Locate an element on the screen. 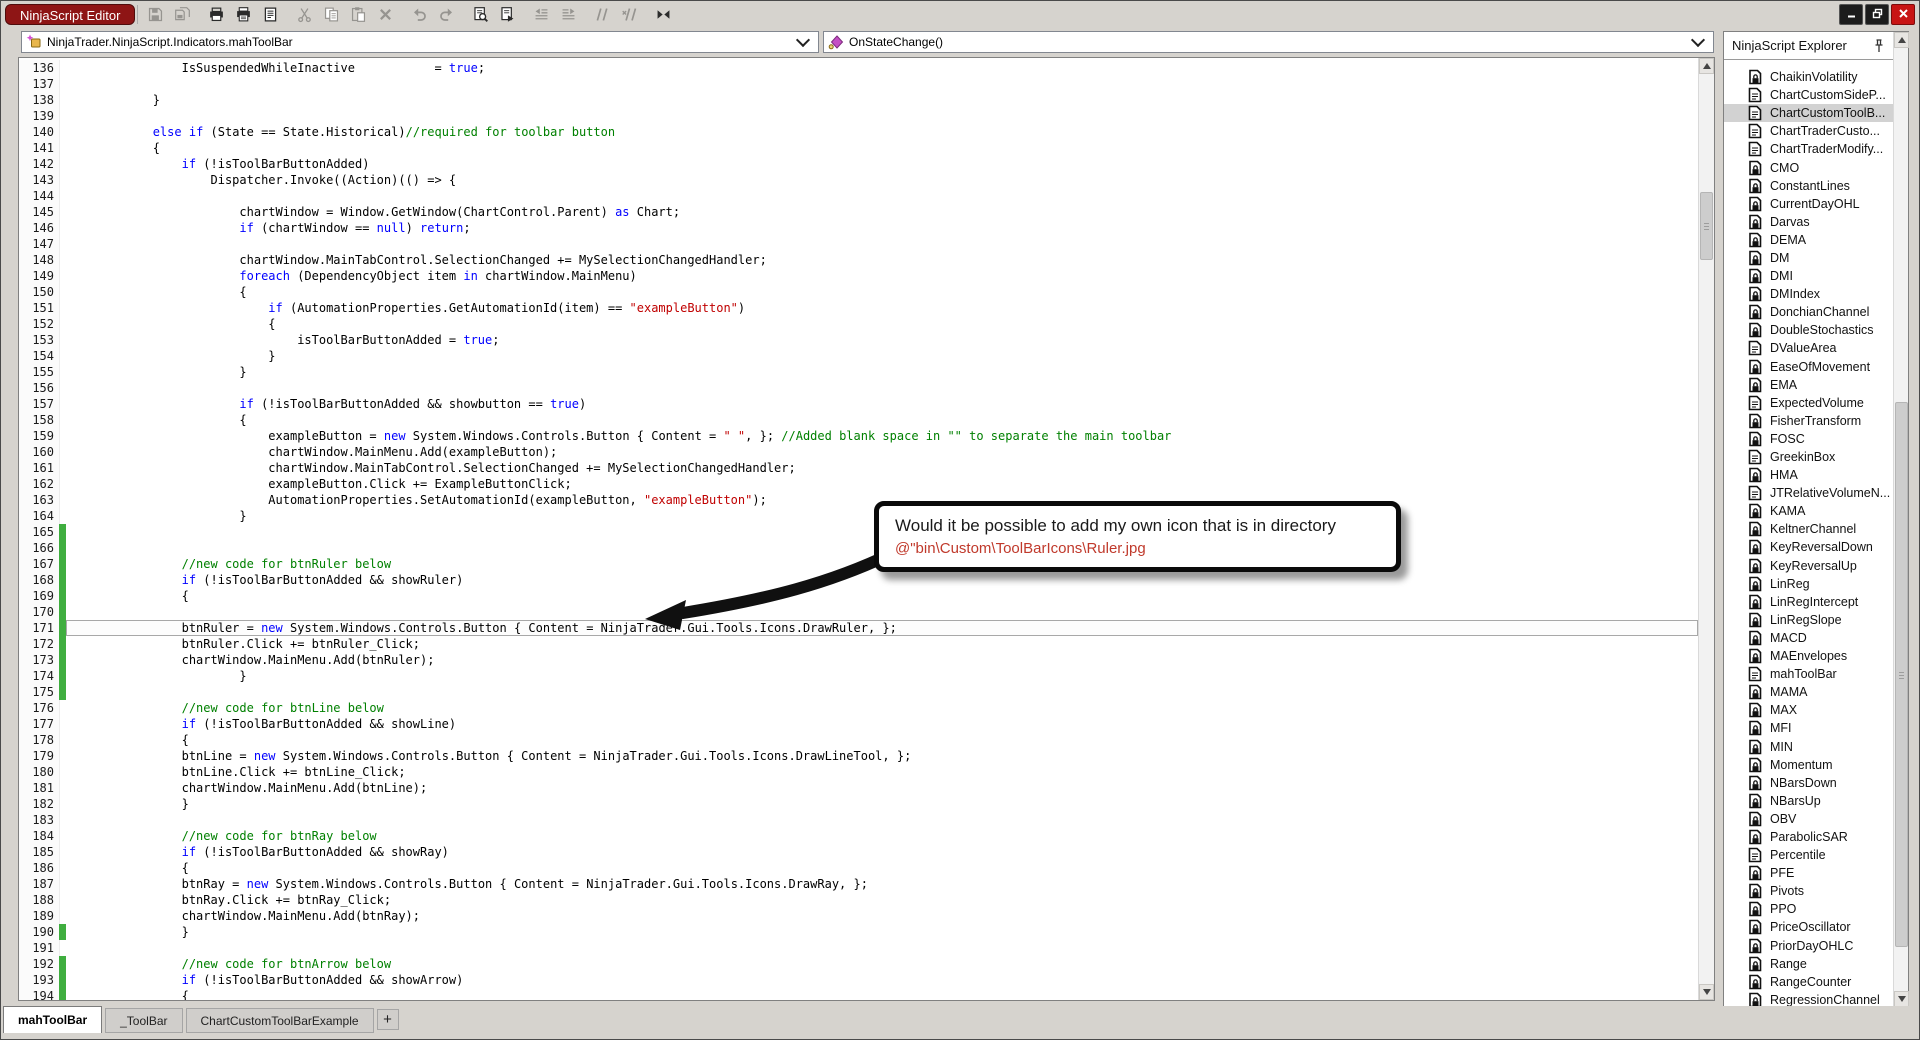 The image size is (1920, 1040). explorer-item: DonchianChannel is located at coordinates (1808, 312).